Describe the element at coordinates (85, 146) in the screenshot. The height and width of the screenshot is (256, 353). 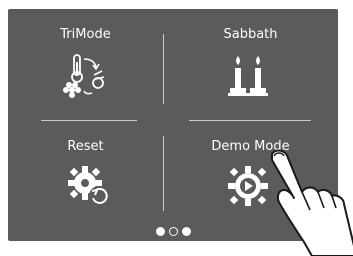
I see `reset-label: Reset` at that location.